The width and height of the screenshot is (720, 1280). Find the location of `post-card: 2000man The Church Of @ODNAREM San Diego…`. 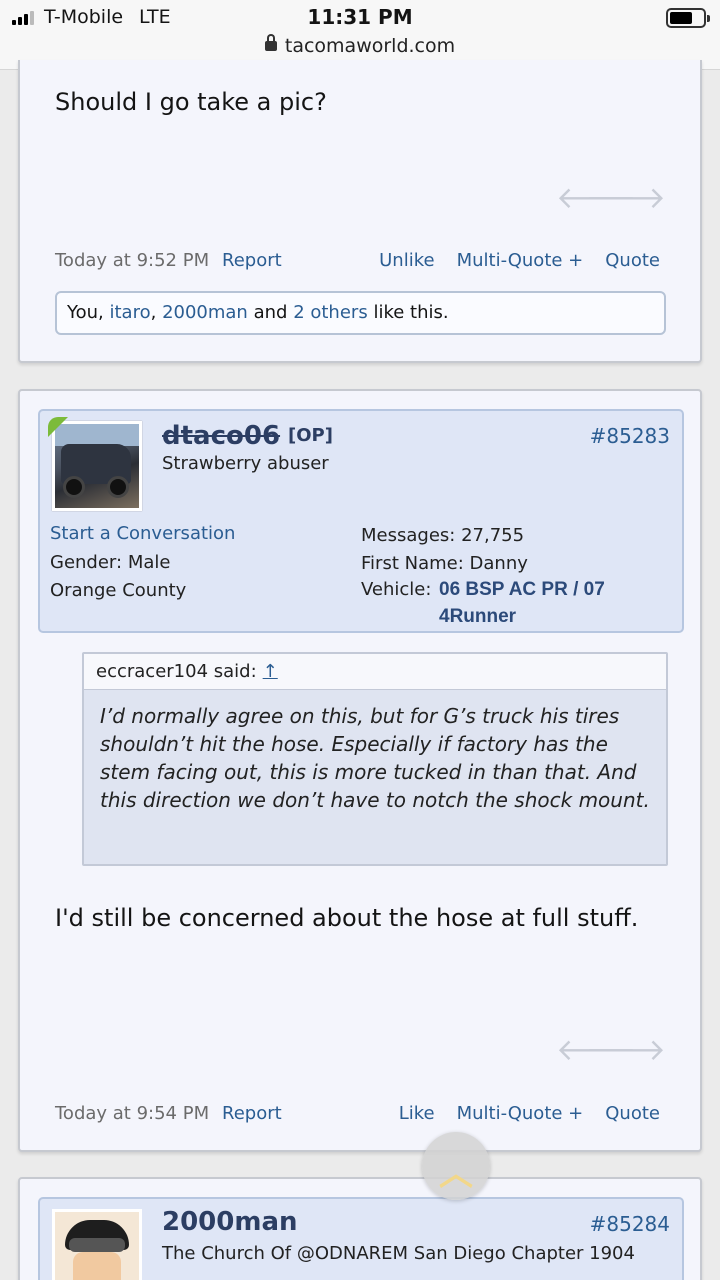

post-card: 2000man The Church Of @ODNAREM San Diego… is located at coordinates (360, 1228).